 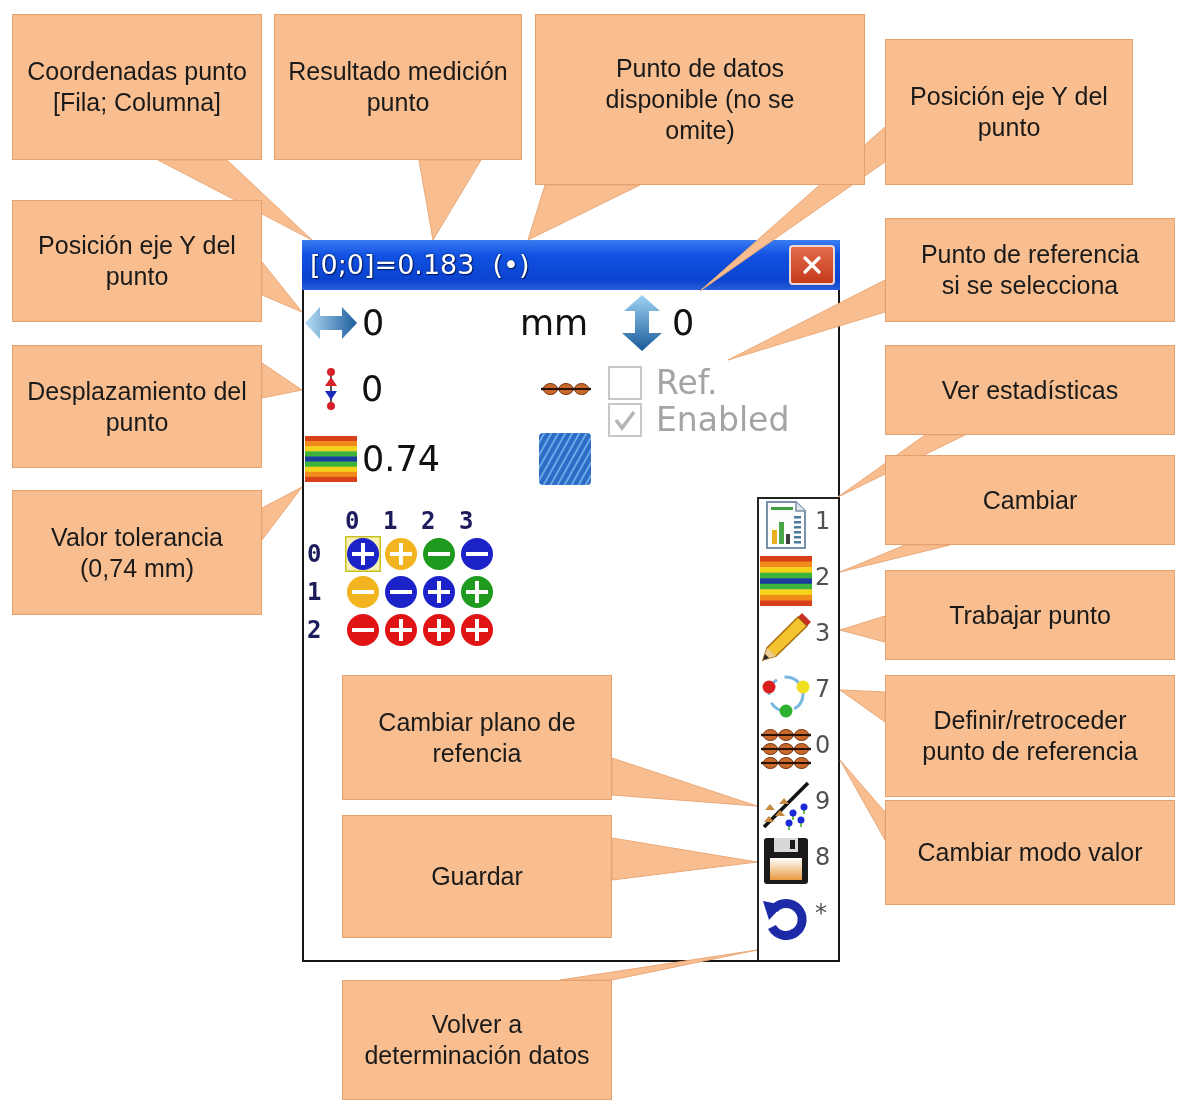 I want to click on column-label: 3, so click(x=466, y=521).